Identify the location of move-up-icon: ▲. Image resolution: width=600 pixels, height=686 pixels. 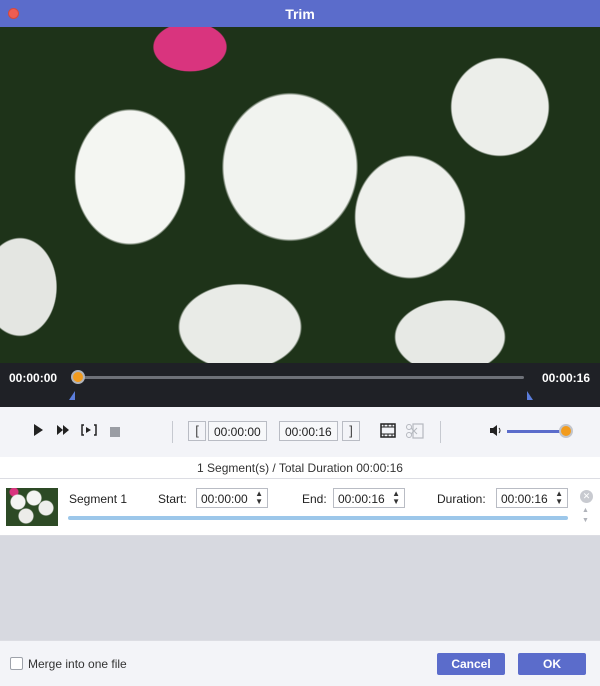
(585, 510).